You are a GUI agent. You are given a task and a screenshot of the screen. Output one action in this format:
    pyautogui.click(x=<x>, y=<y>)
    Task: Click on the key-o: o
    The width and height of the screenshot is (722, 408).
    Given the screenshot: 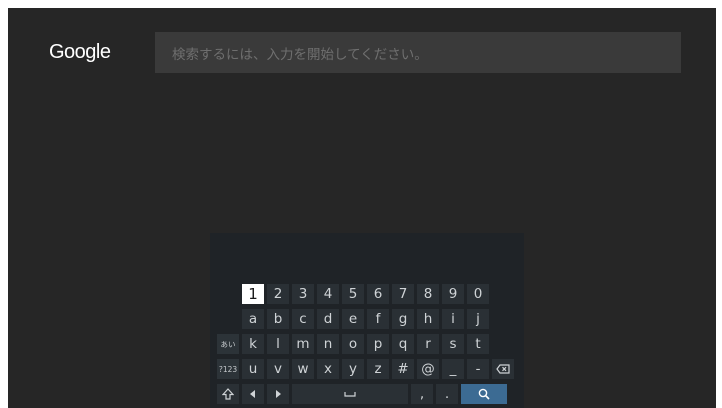 What is the action you would take?
    pyautogui.click(x=353, y=344)
    